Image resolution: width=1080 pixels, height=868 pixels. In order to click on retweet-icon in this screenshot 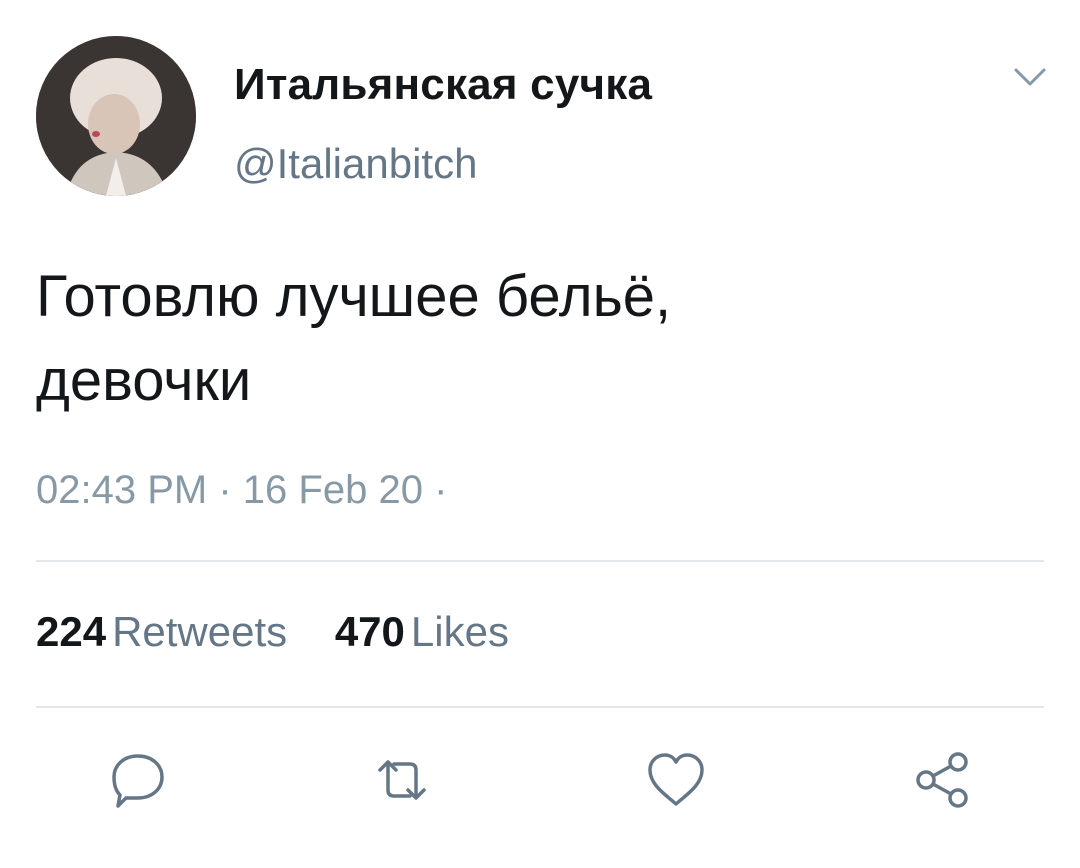, I will do `click(402, 780)`.